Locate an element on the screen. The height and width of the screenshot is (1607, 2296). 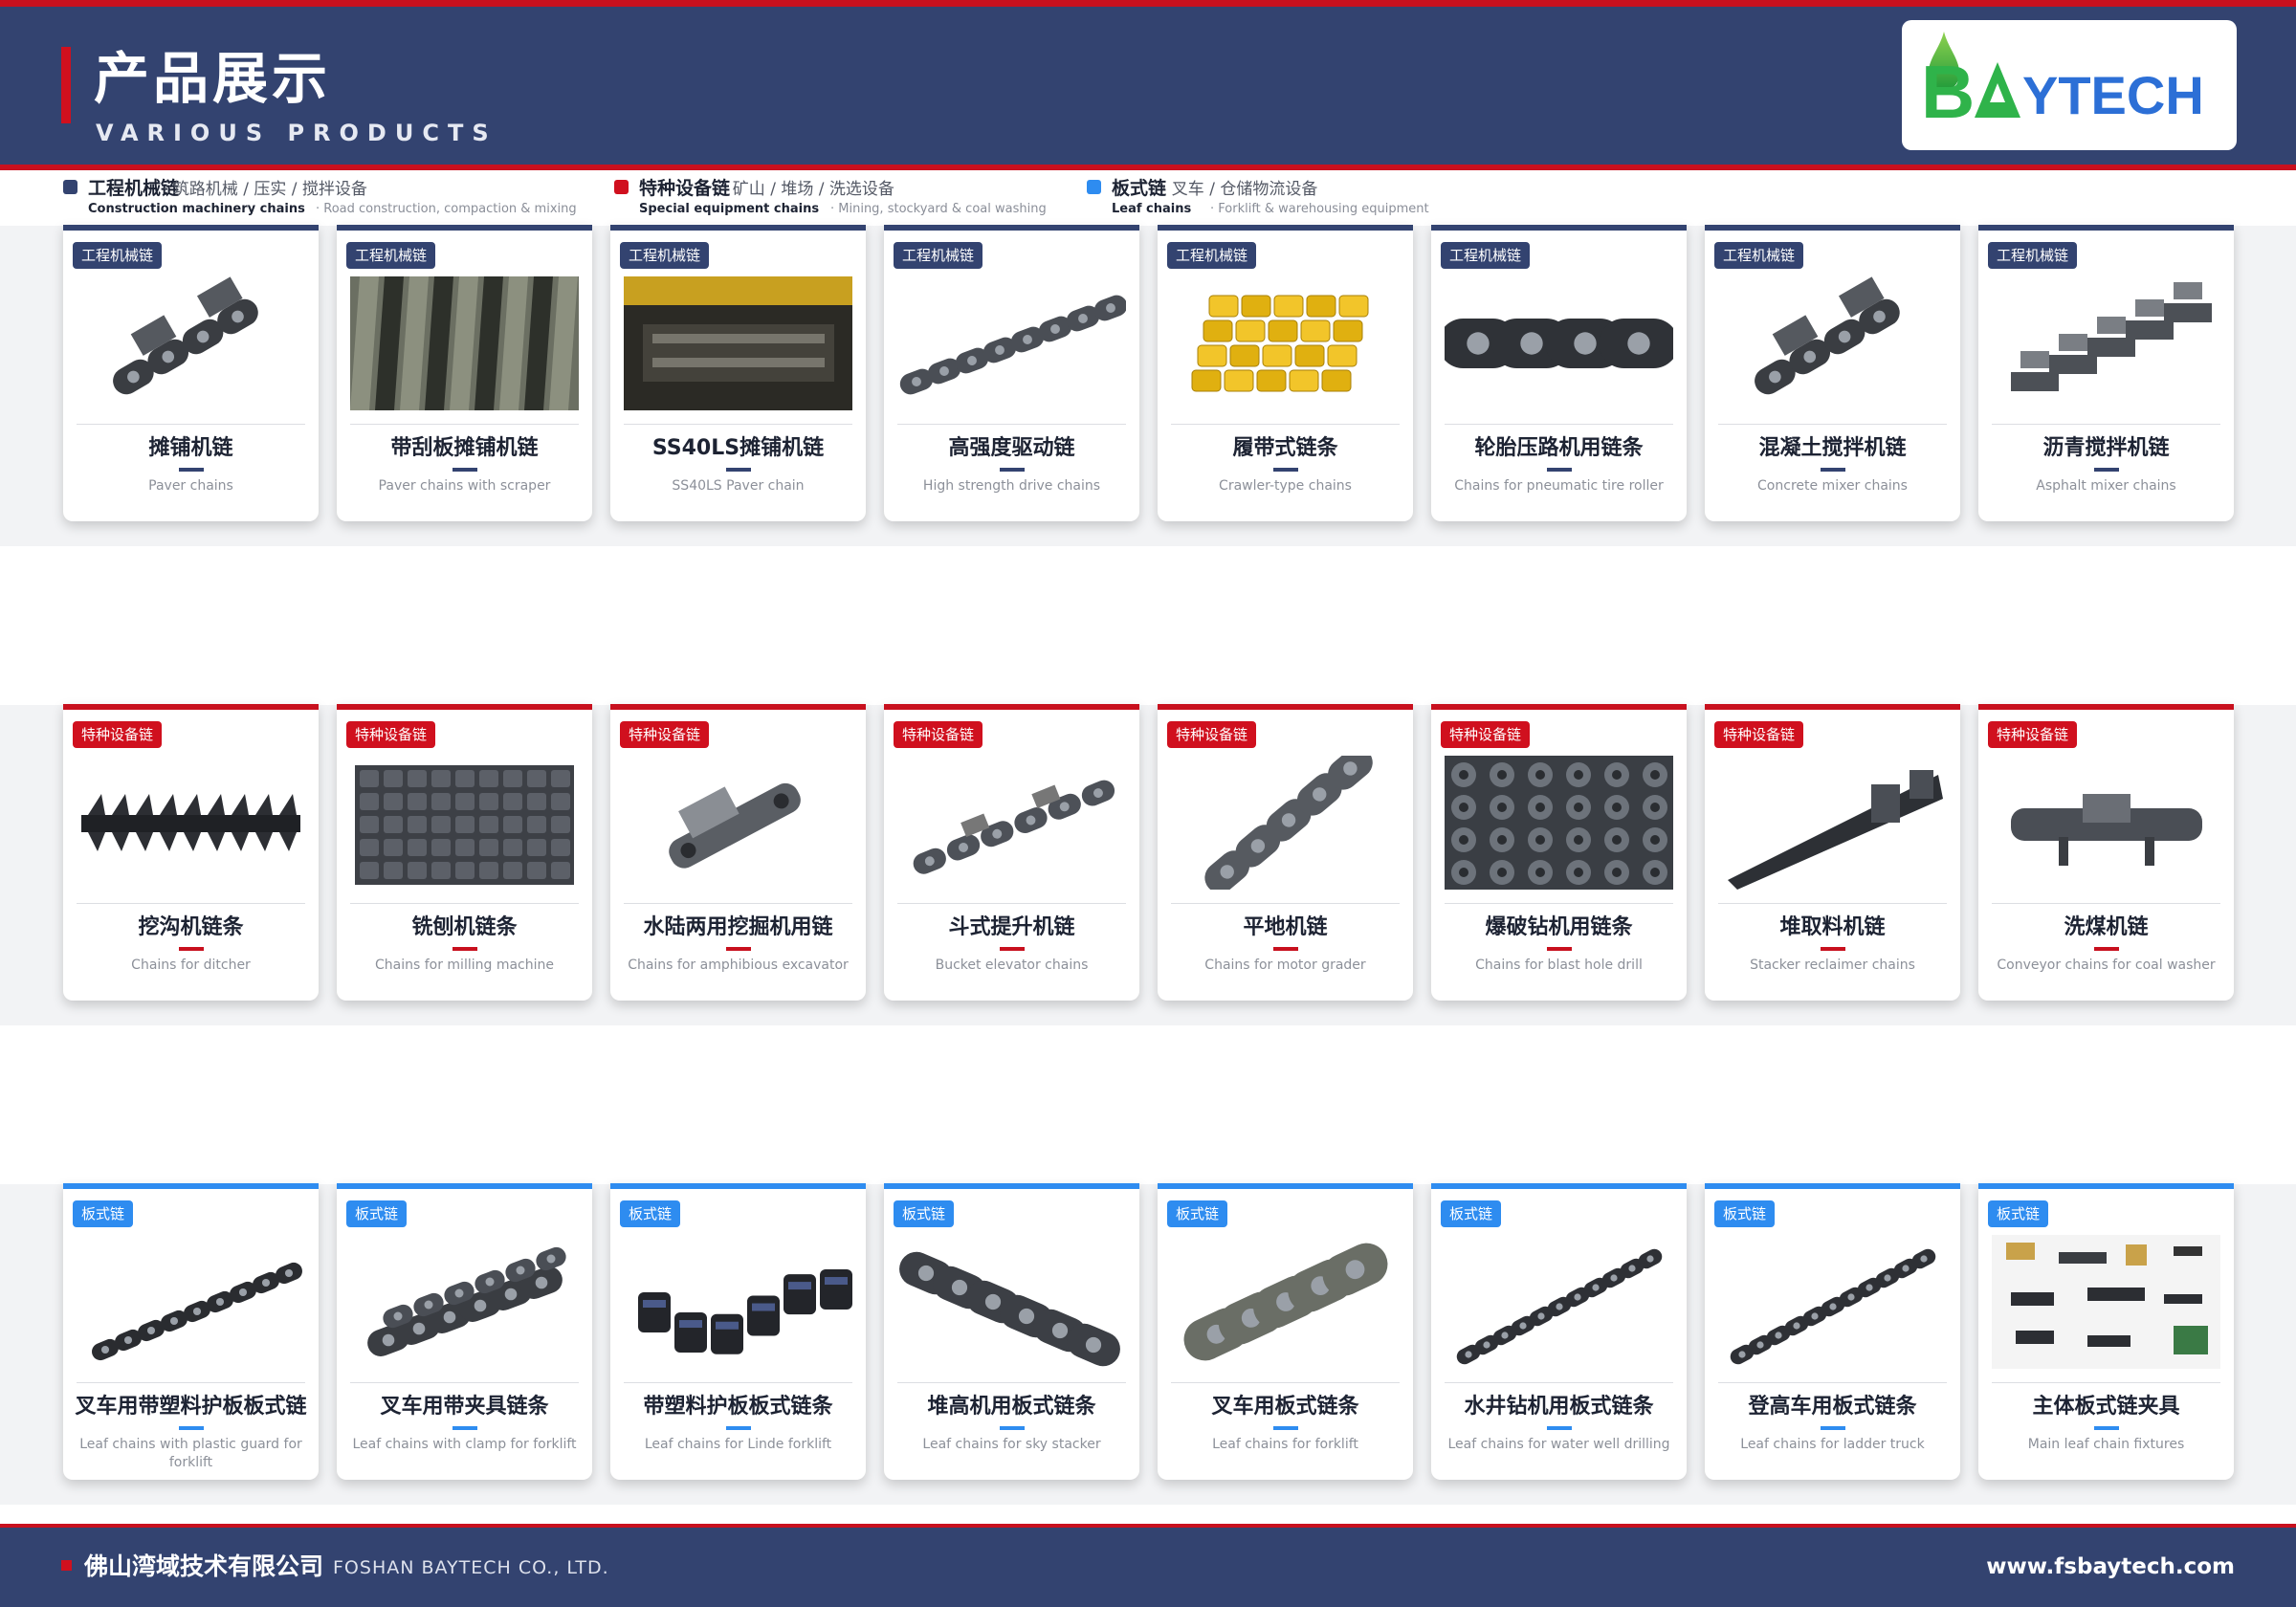
product-card: 工程机械链 履带式链条 Crawler-type chains is located at coordinates (1285, 373).